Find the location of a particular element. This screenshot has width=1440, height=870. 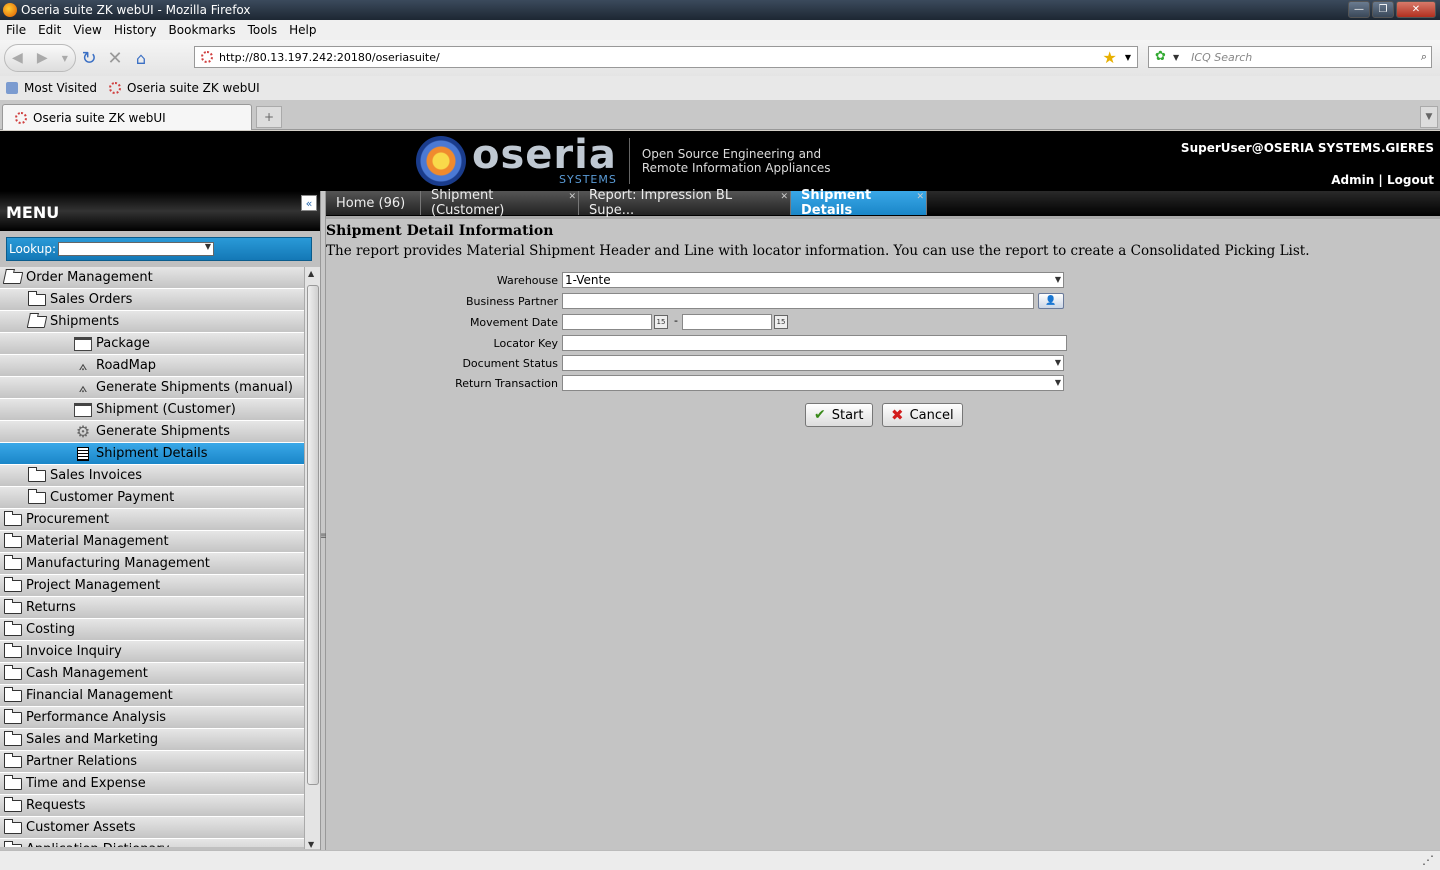

tab-shipment-details: Shipment Details ✕ is located at coordinates (859, 203).